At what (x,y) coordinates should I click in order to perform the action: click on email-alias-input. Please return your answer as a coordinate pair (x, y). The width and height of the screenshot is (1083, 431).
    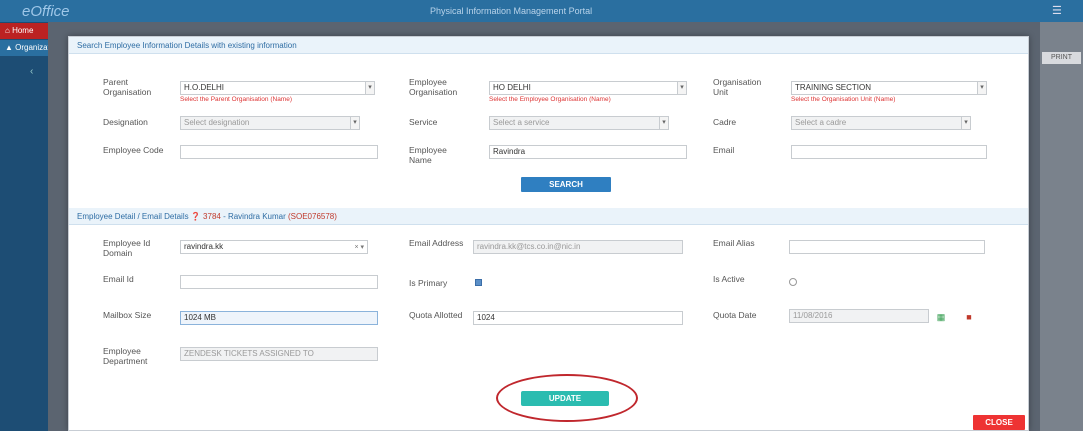
    Looking at the image, I should click on (887, 247).